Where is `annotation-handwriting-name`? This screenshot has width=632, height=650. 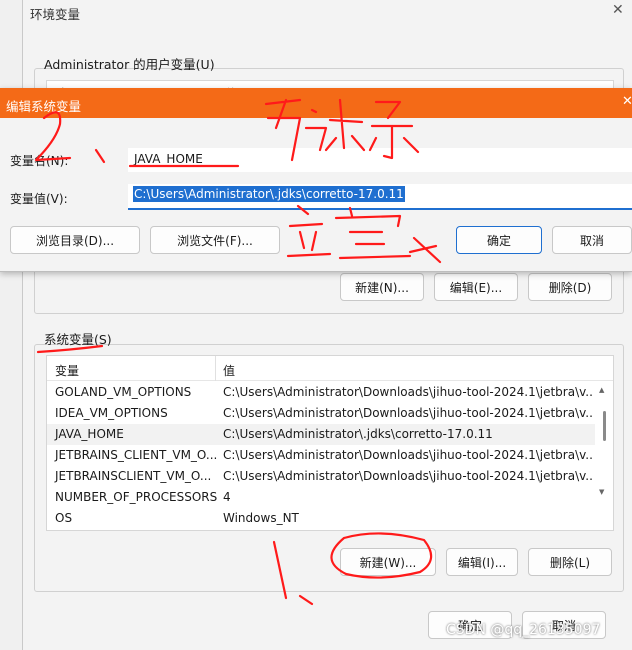
annotation-handwriting-name is located at coordinates (342, 130).